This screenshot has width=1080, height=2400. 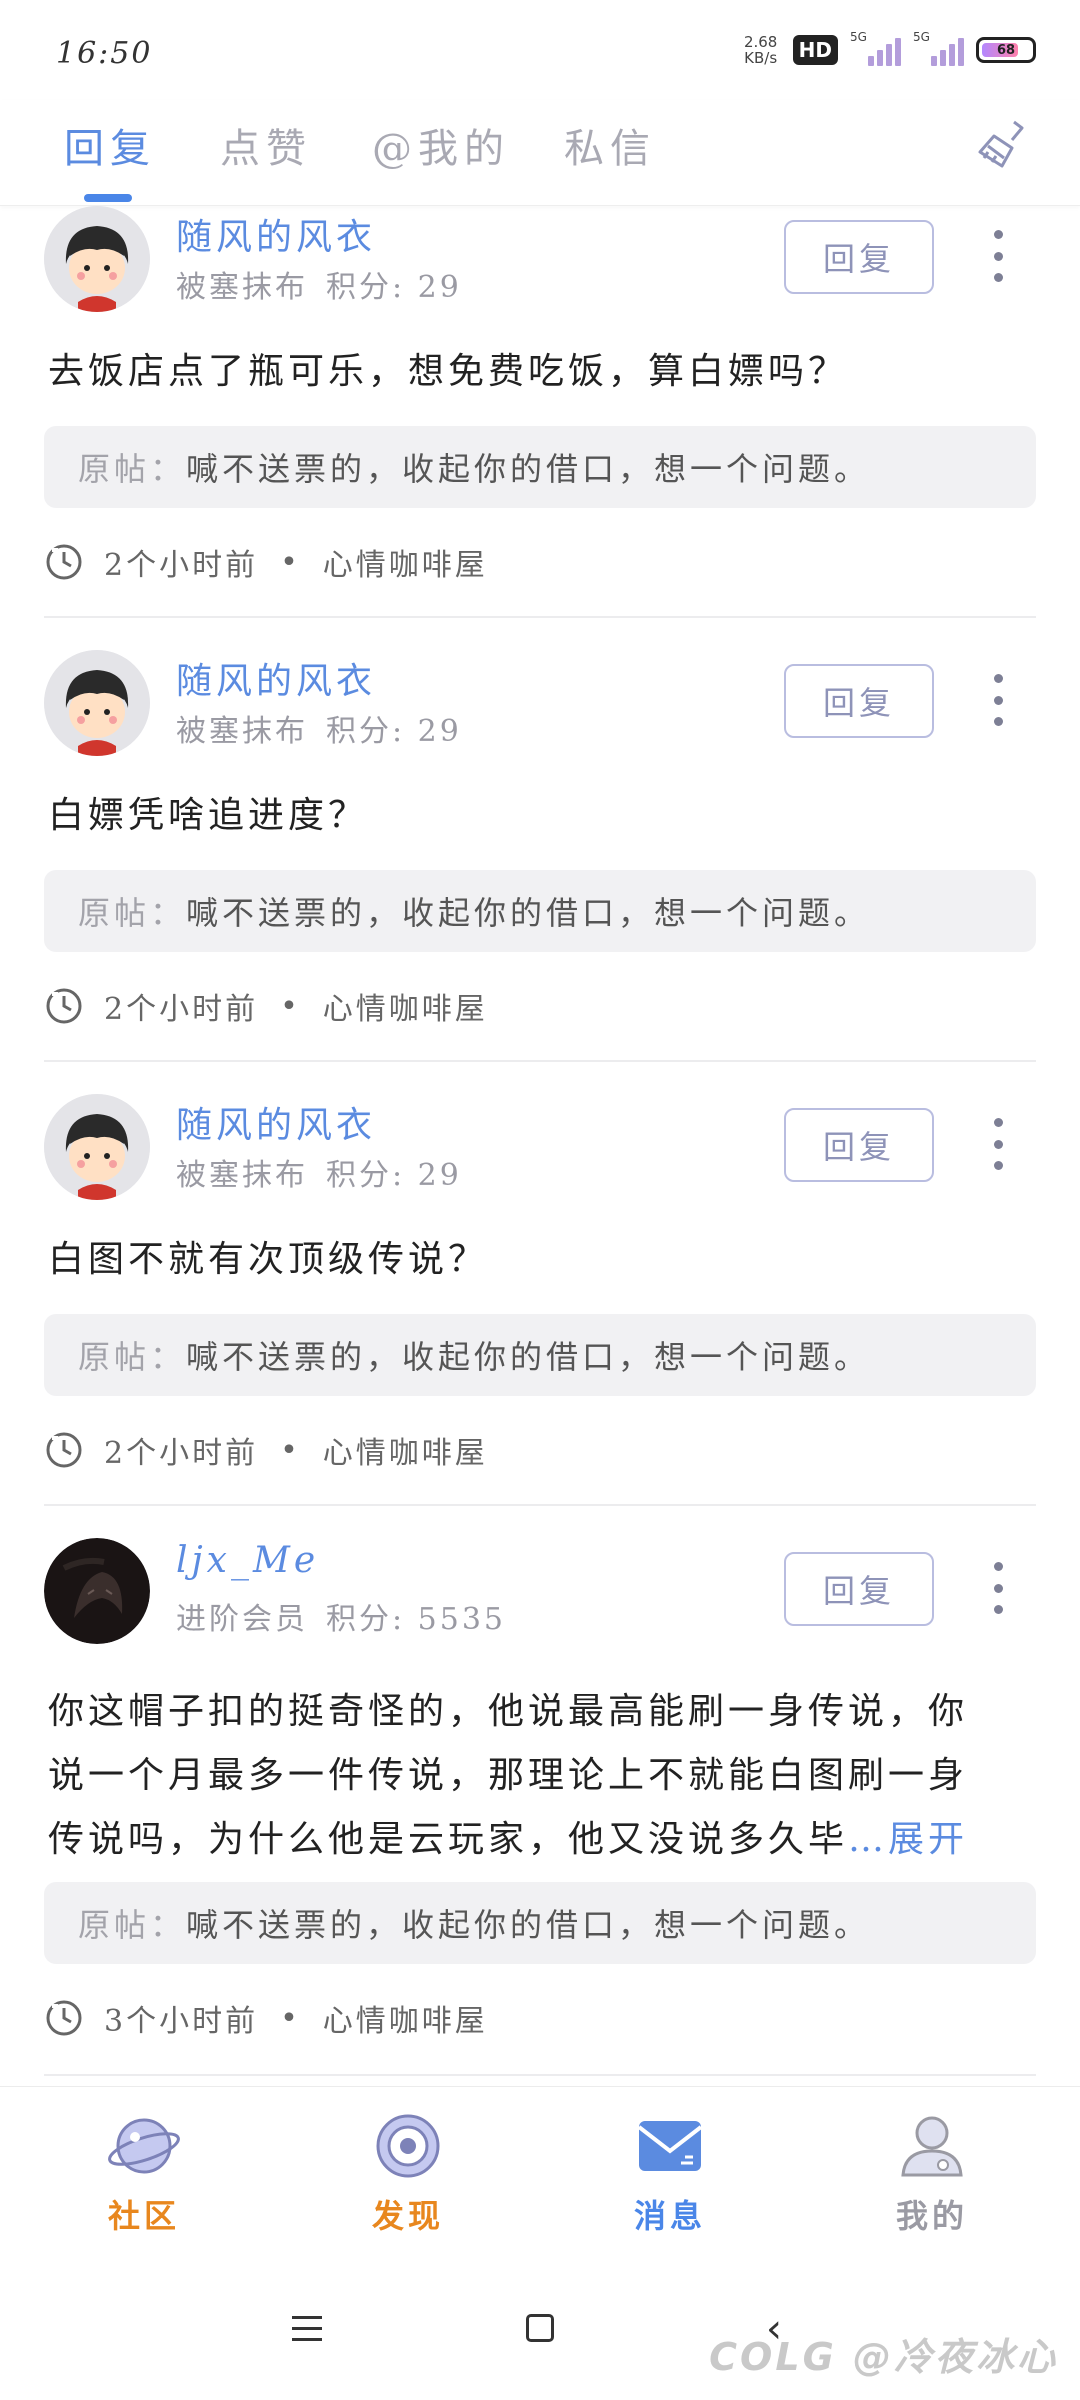 What do you see at coordinates (760, 50) in the screenshot?
I see `network-speed: 2.68 KB/s` at bounding box center [760, 50].